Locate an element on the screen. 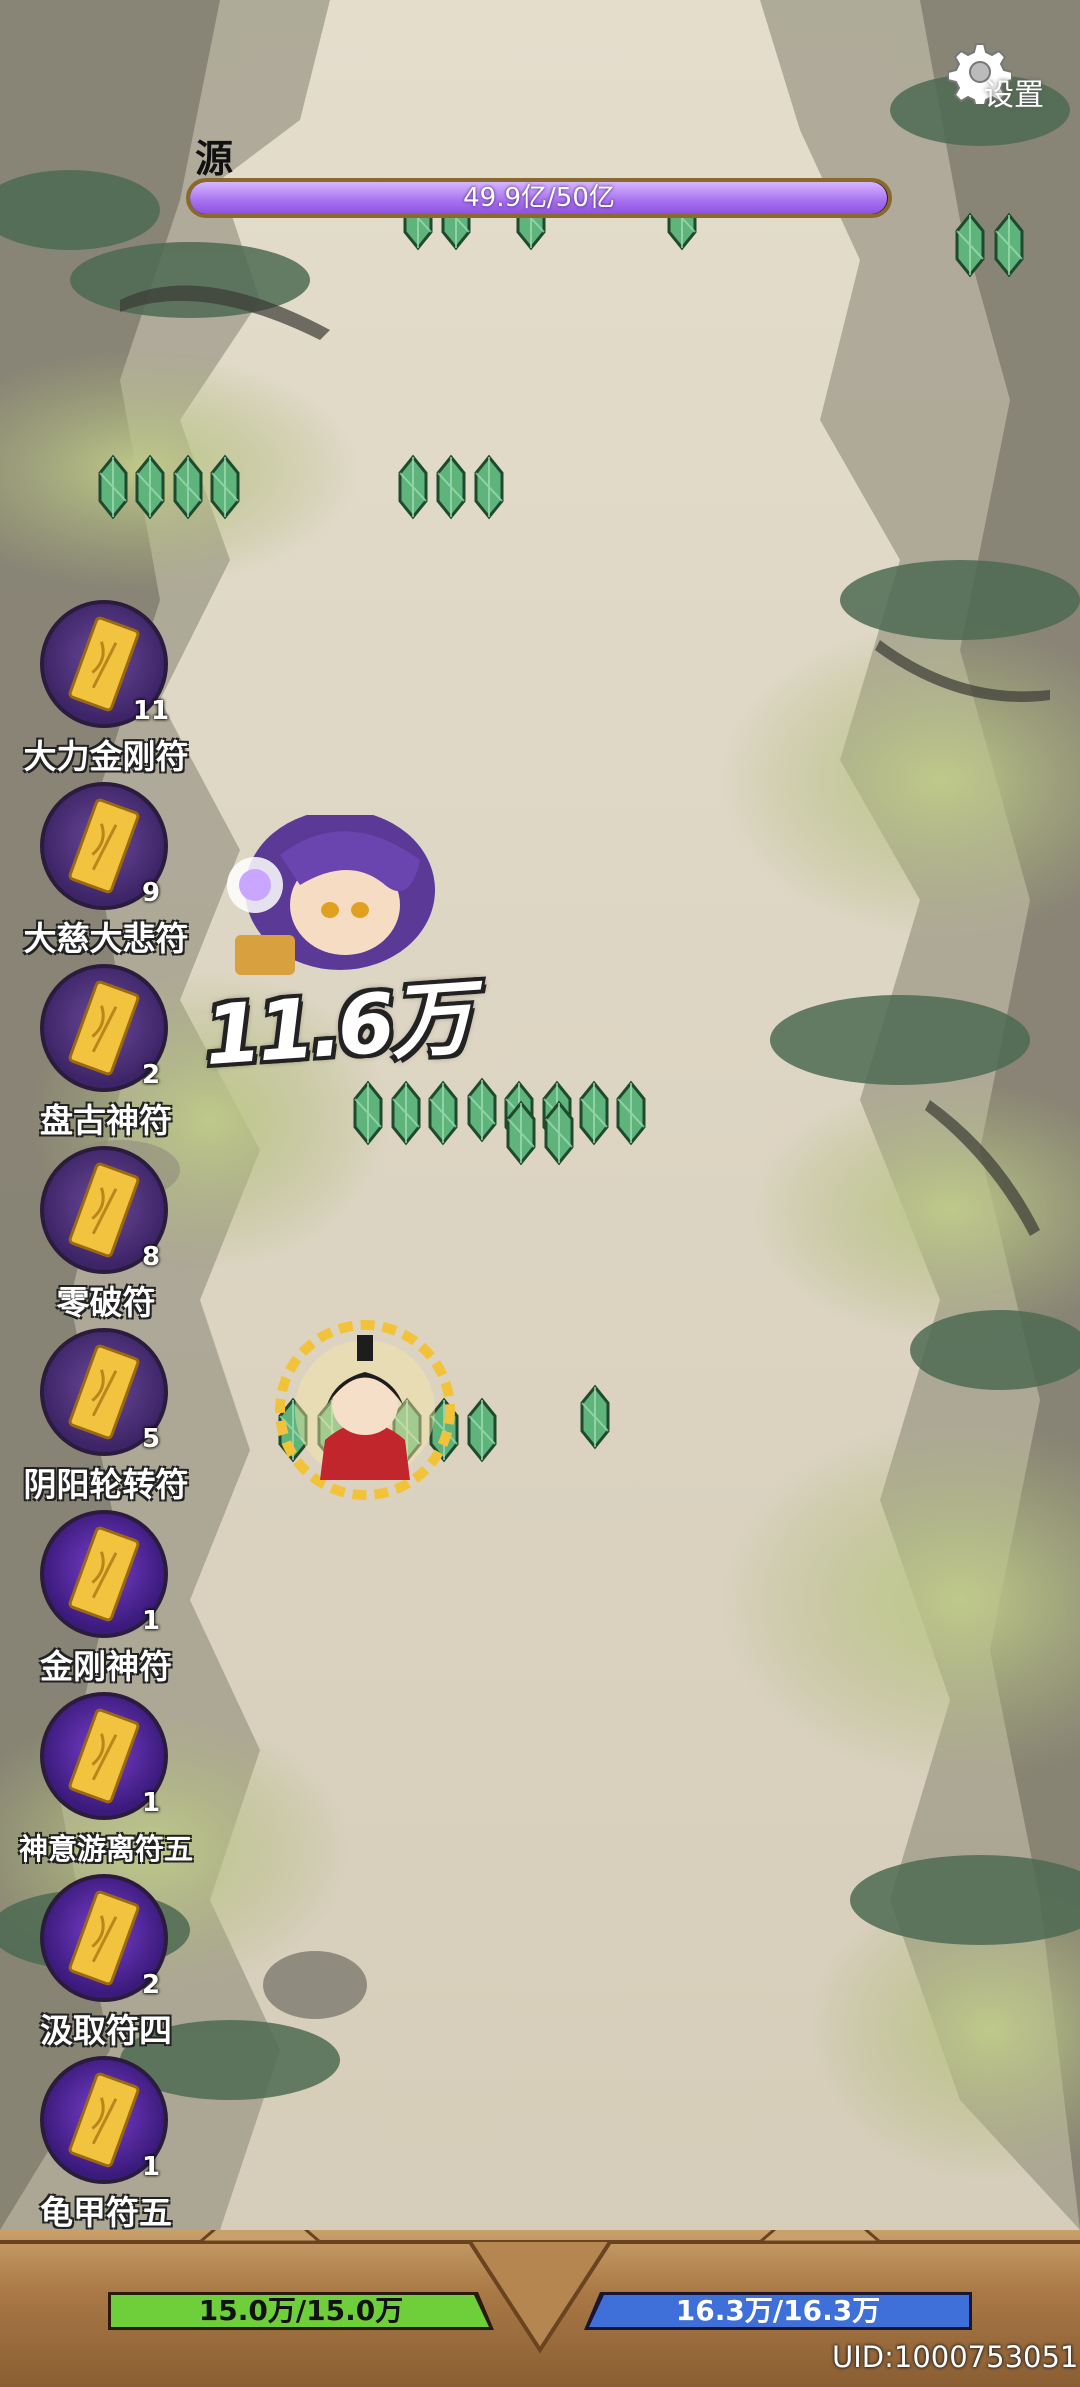 This screenshot has height=2387, width=1080. talisman-slot: 5 阴阳轮转符 is located at coordinates (106, 1419).